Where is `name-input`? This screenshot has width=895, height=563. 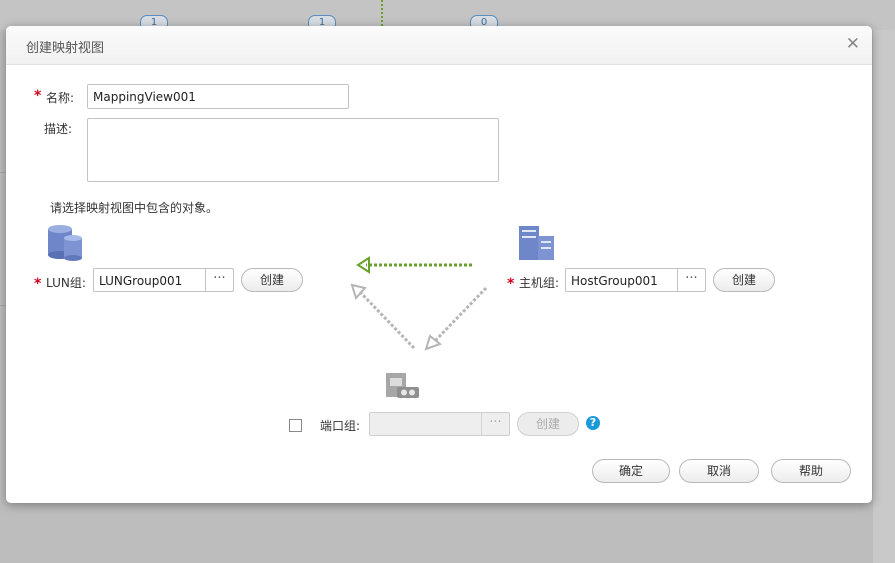
name-input is located at coordinates (218, 96).